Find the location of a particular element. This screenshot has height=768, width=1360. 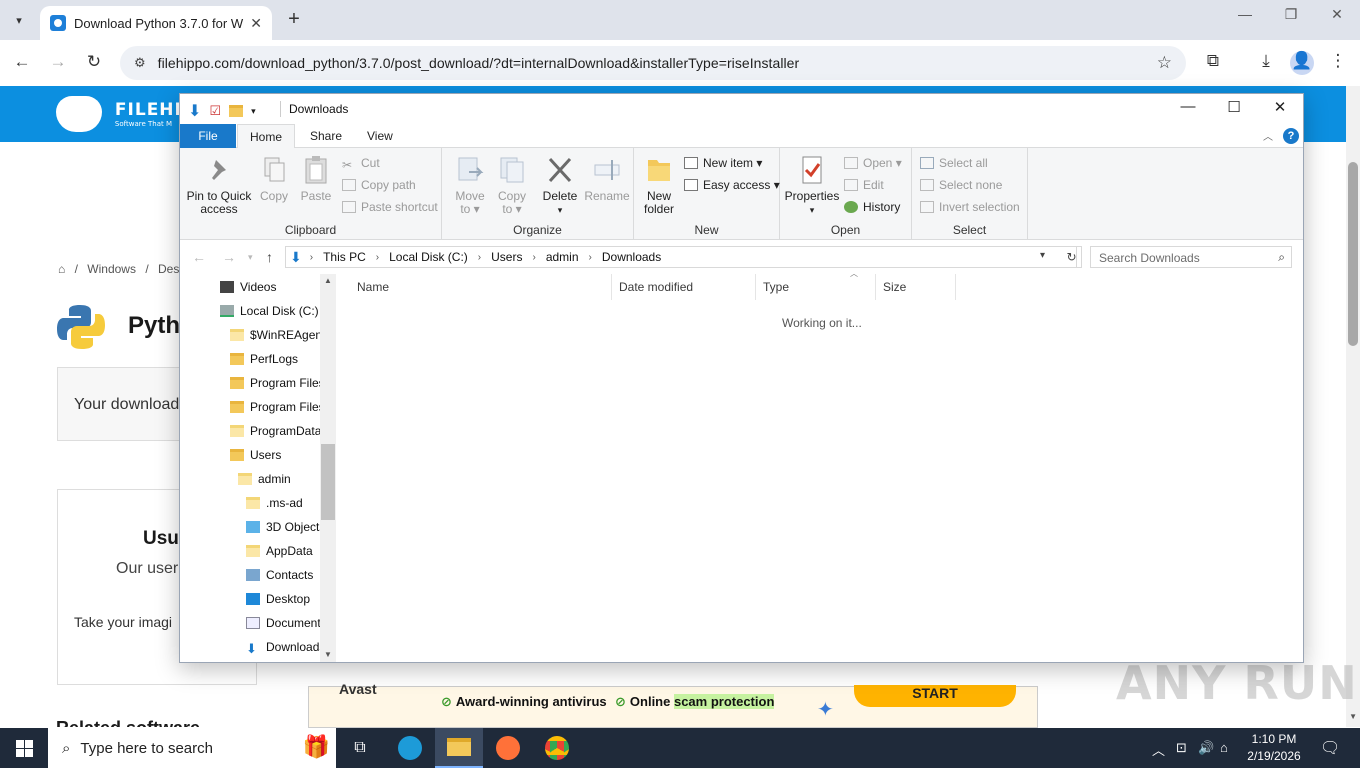

download-arrow-icon: ⬇ is located at coordinates (194, 111).